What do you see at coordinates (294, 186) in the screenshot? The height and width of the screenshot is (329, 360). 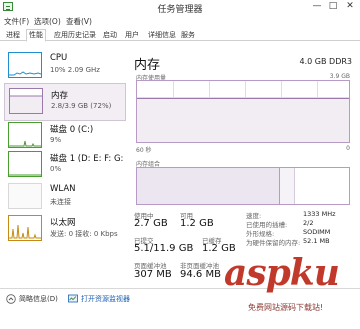 I see `composition-divider` at bounding box center [294, 186].